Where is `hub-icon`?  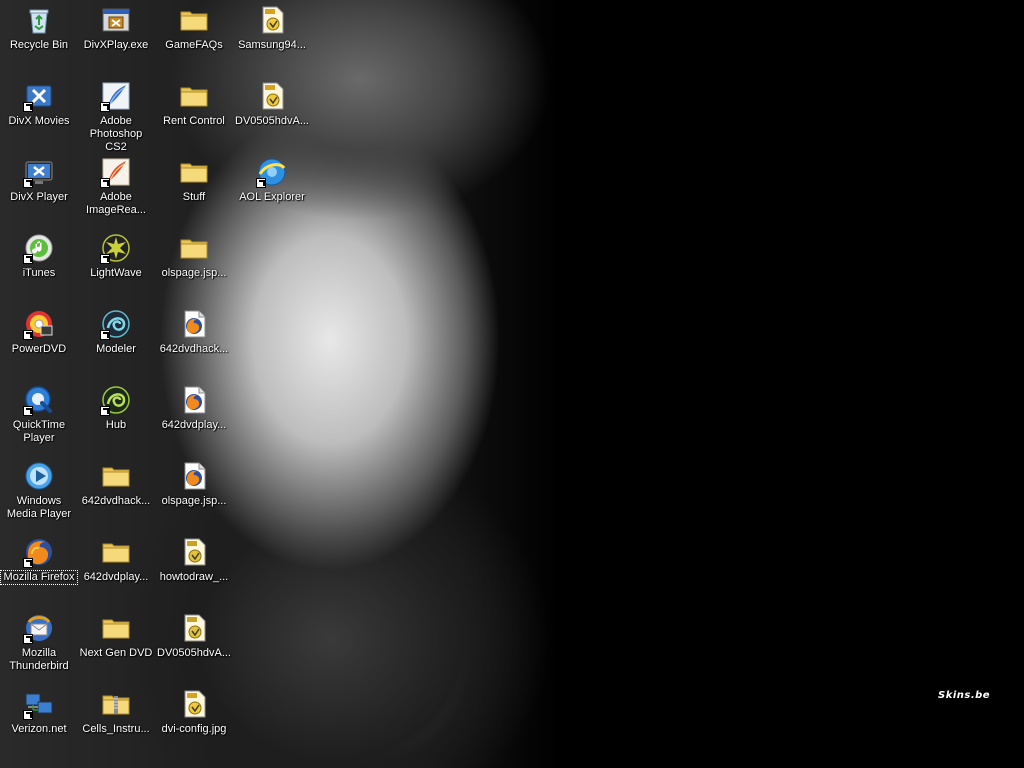 hub-icon is located at coordinates (116, 400).